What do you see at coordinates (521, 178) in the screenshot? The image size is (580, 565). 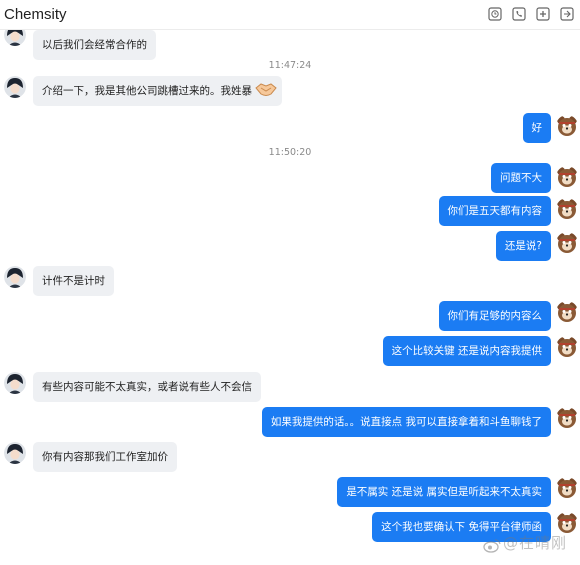 I see `message-bubble: 问题不大` at bounding box center [521, 178].